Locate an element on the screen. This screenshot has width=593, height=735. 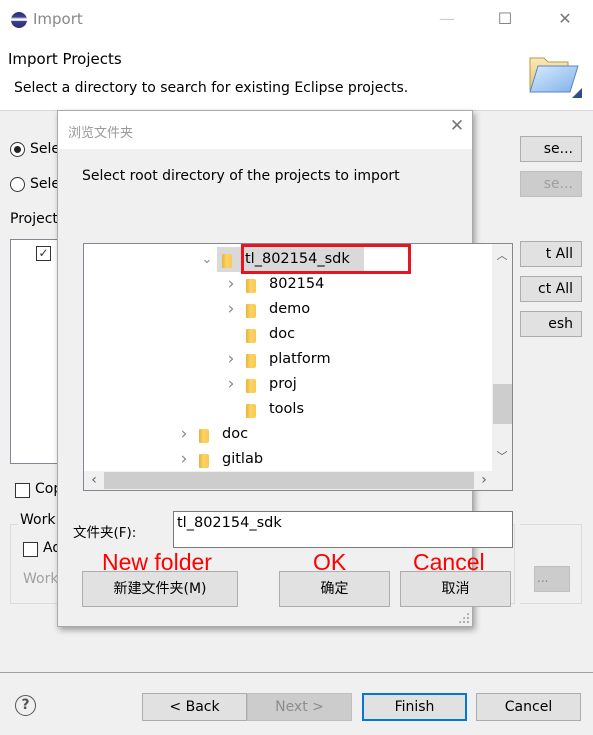
scroll-up-icon: ︿ is located at coordinates (502, 256).